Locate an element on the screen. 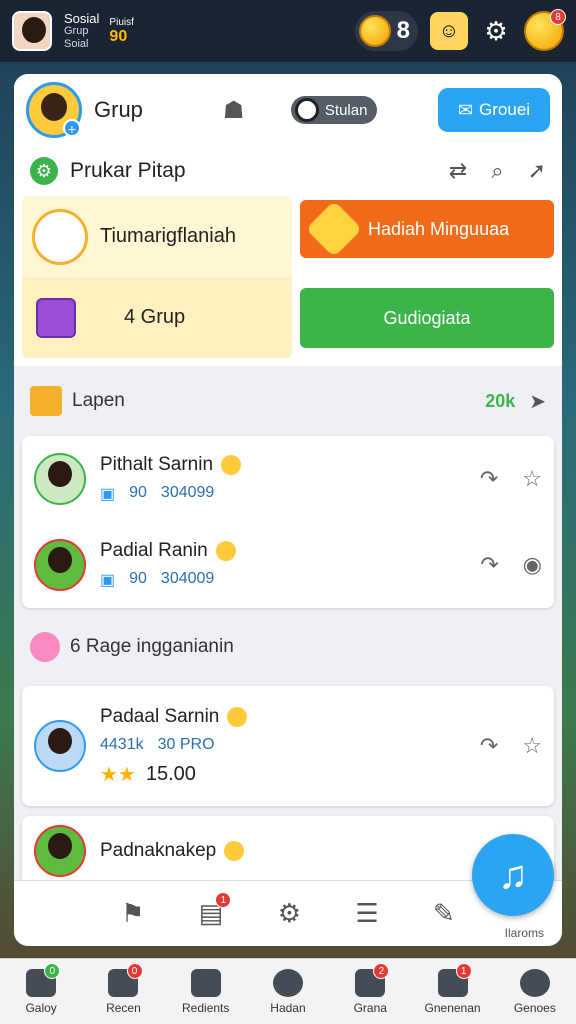 The height and width of the screenshot is (1024, 576). top-status-bar: Sosial Grup Soial Piuisf 90 8 ☺ ⚙ 8 is located at coordinates (288, 31).